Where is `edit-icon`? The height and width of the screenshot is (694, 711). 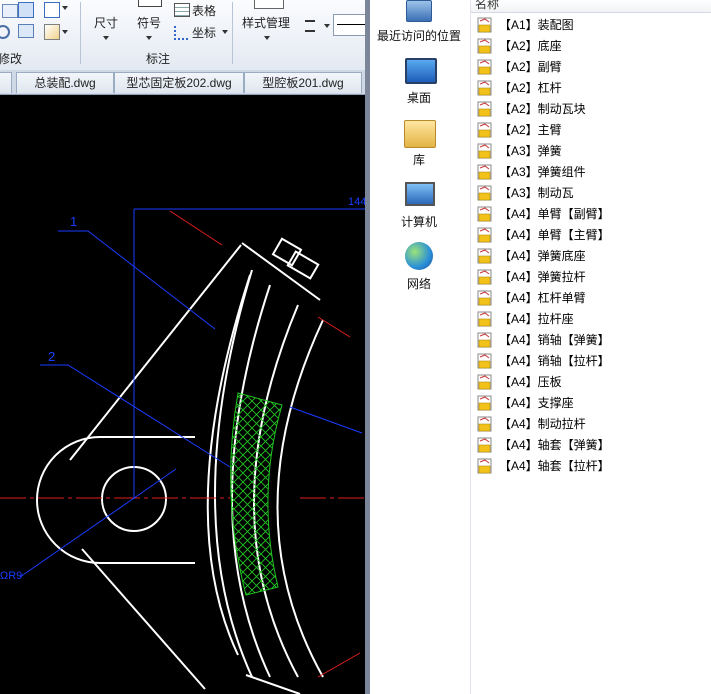
edit-icon is located at coordinates (52, 32).